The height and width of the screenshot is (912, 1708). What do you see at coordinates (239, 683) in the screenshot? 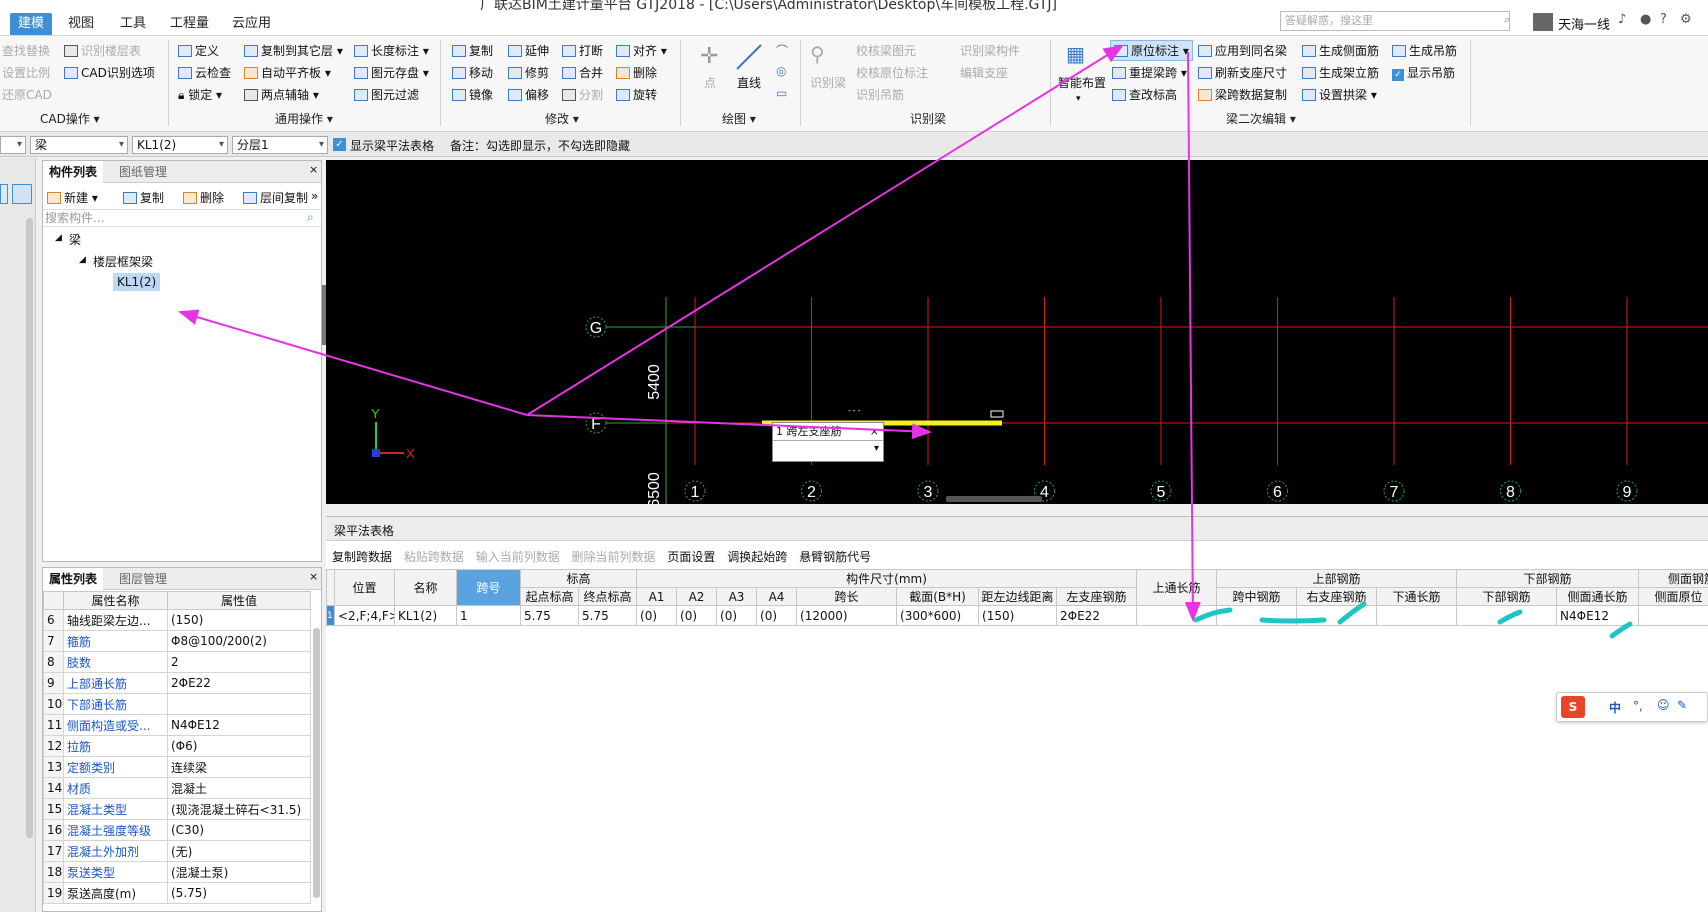
I see `property-value: 2ΦE22` at bounding box center [239, 683].